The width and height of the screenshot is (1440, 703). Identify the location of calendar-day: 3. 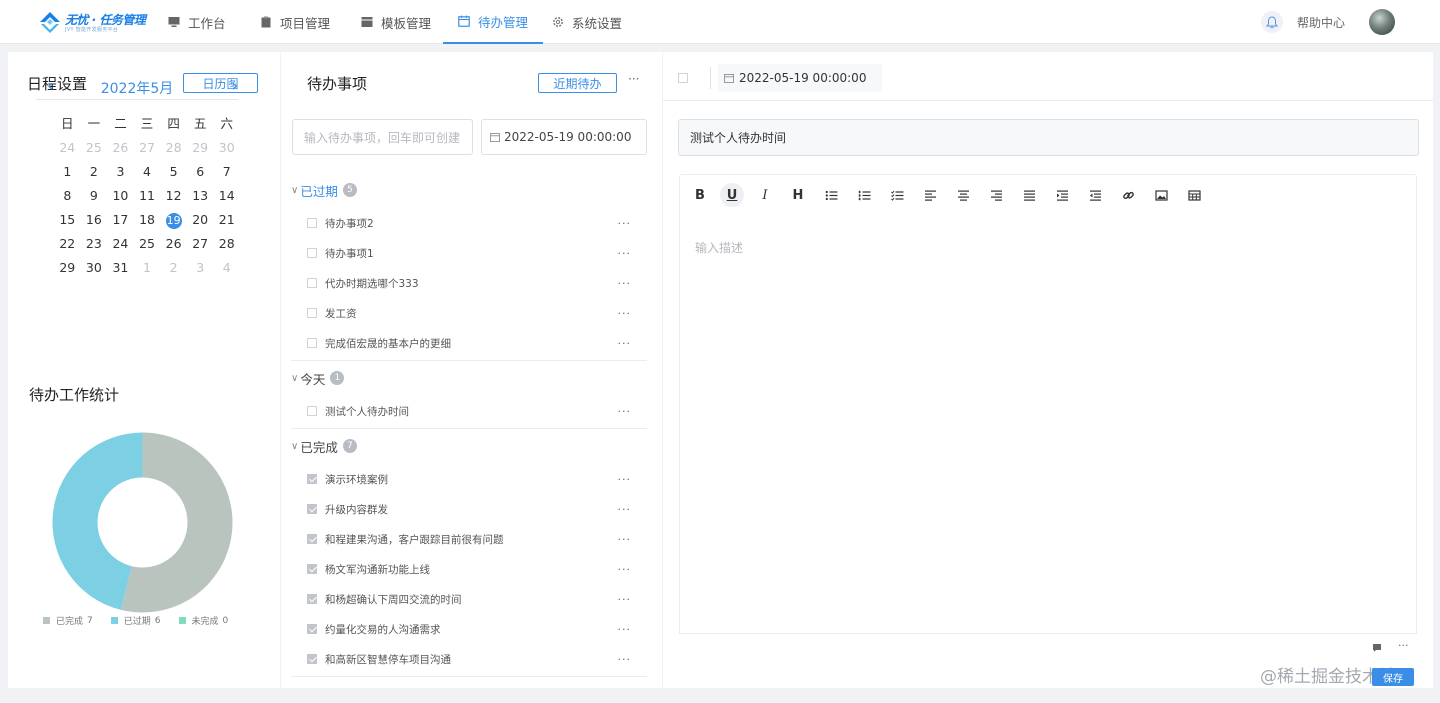
(120, 172).